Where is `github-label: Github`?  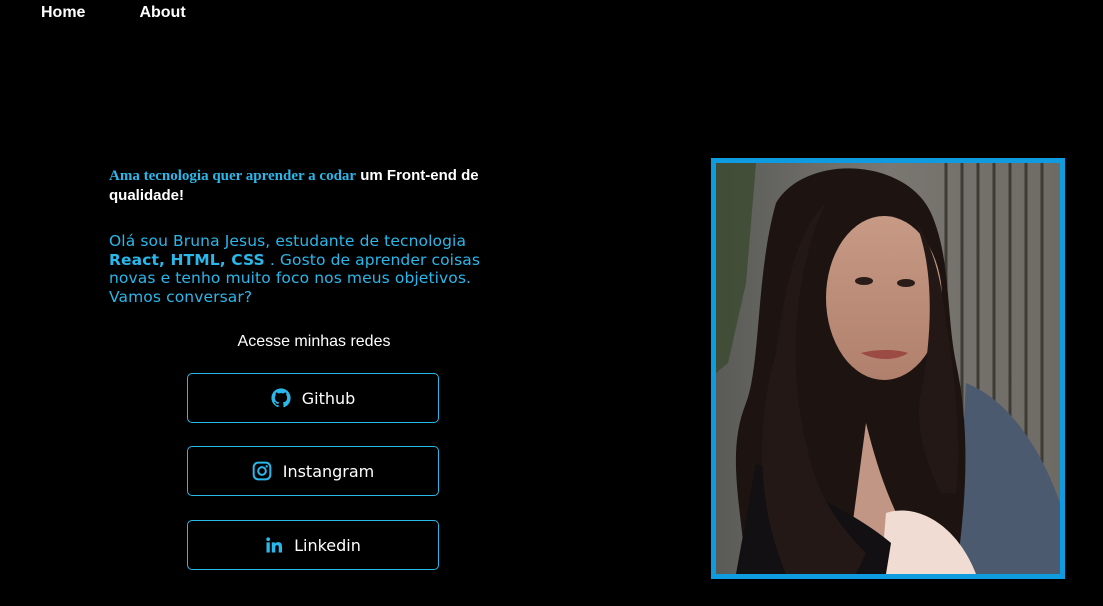 github-label: Github is located at coordinates (328, 398).